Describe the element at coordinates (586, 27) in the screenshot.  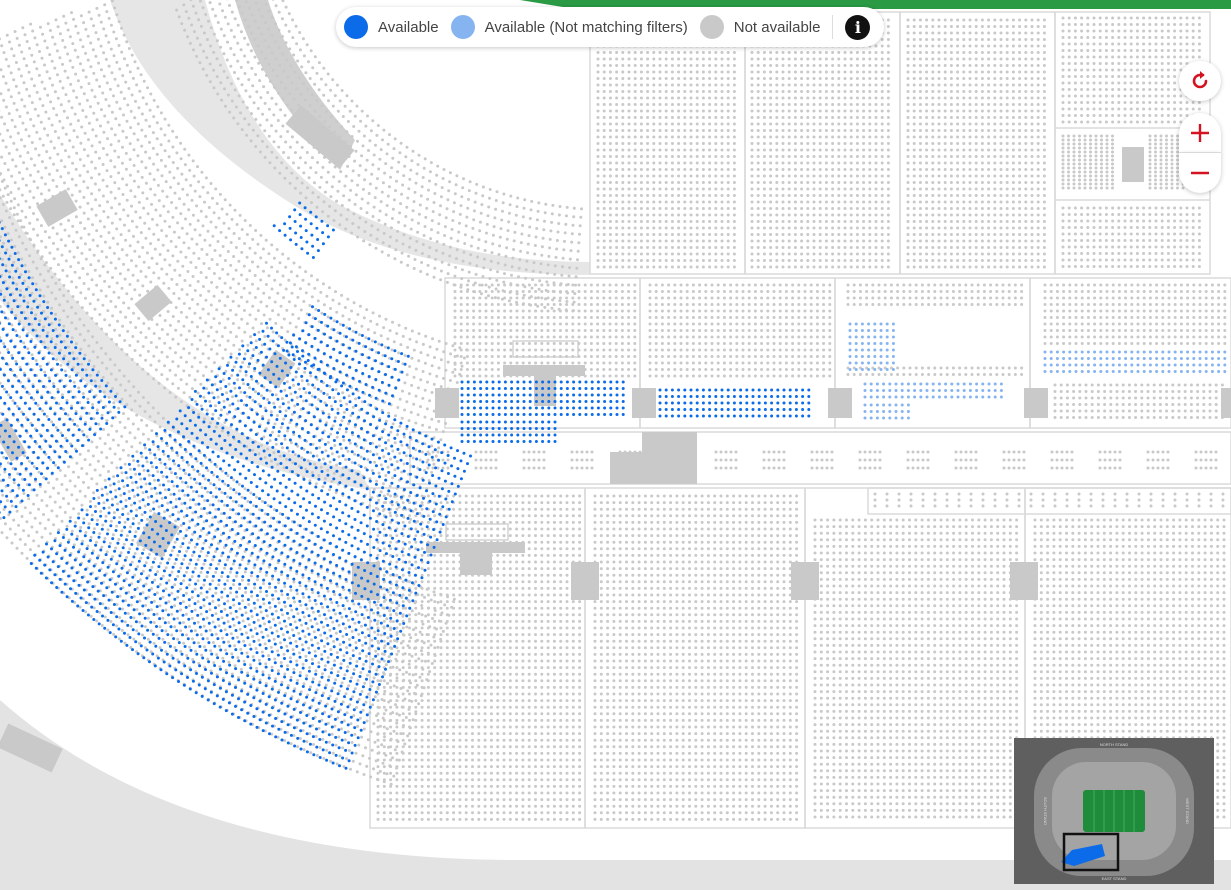
I see `legend-available-not-matching-label: Available (Not matching filters)` at that location.